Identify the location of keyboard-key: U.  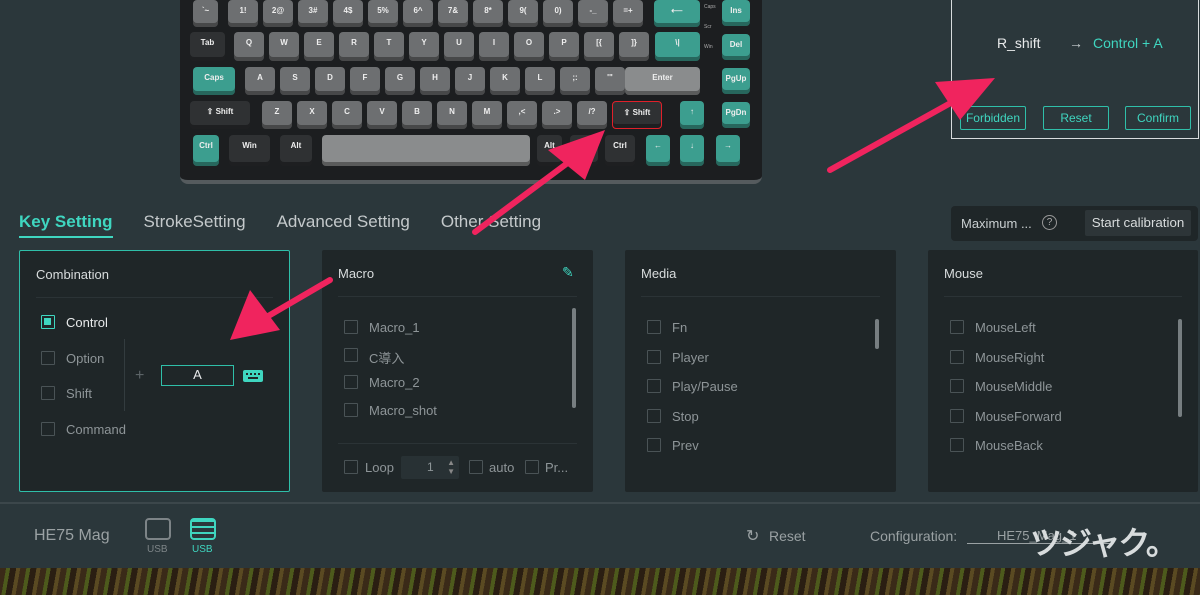
(459, 46).